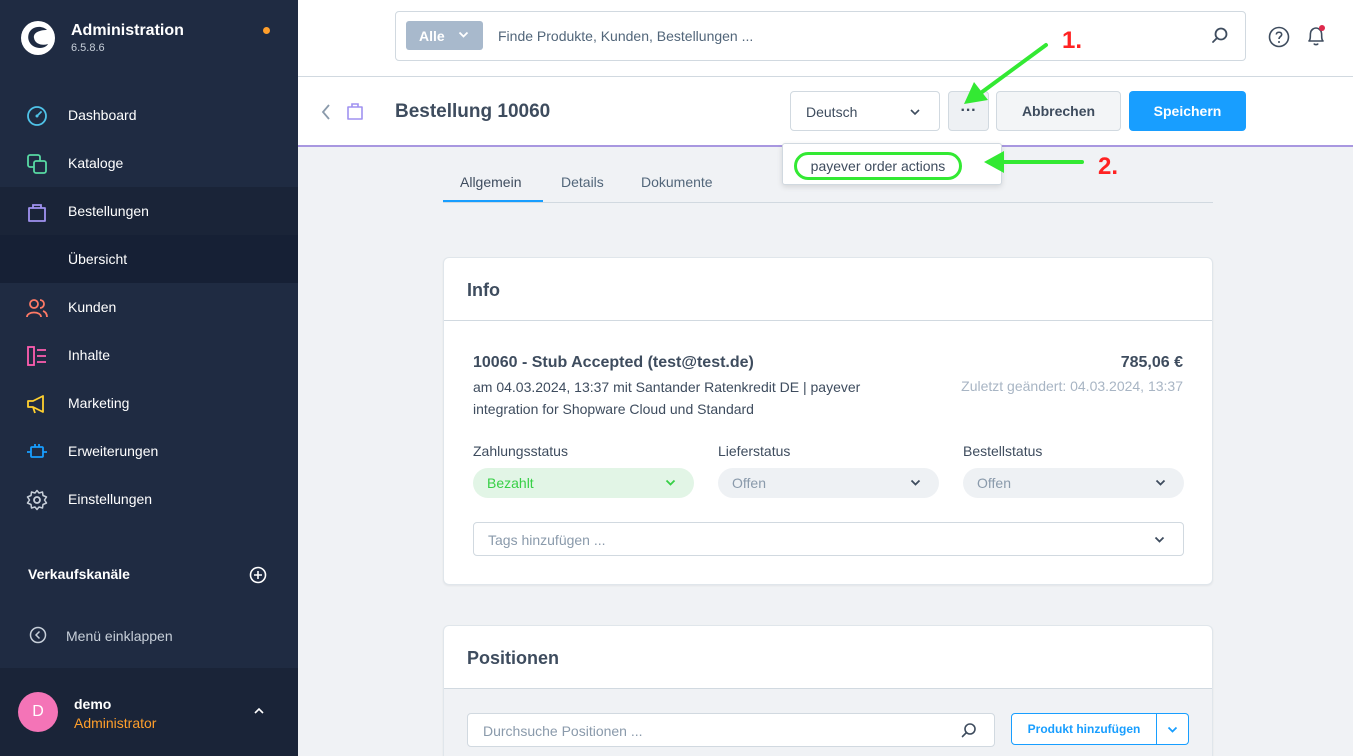 The height and width of the screenshot is (756, 1353). Describe the element at coordinates (35, 404) in the screenshot. I see `megaphone-icon` at that location.